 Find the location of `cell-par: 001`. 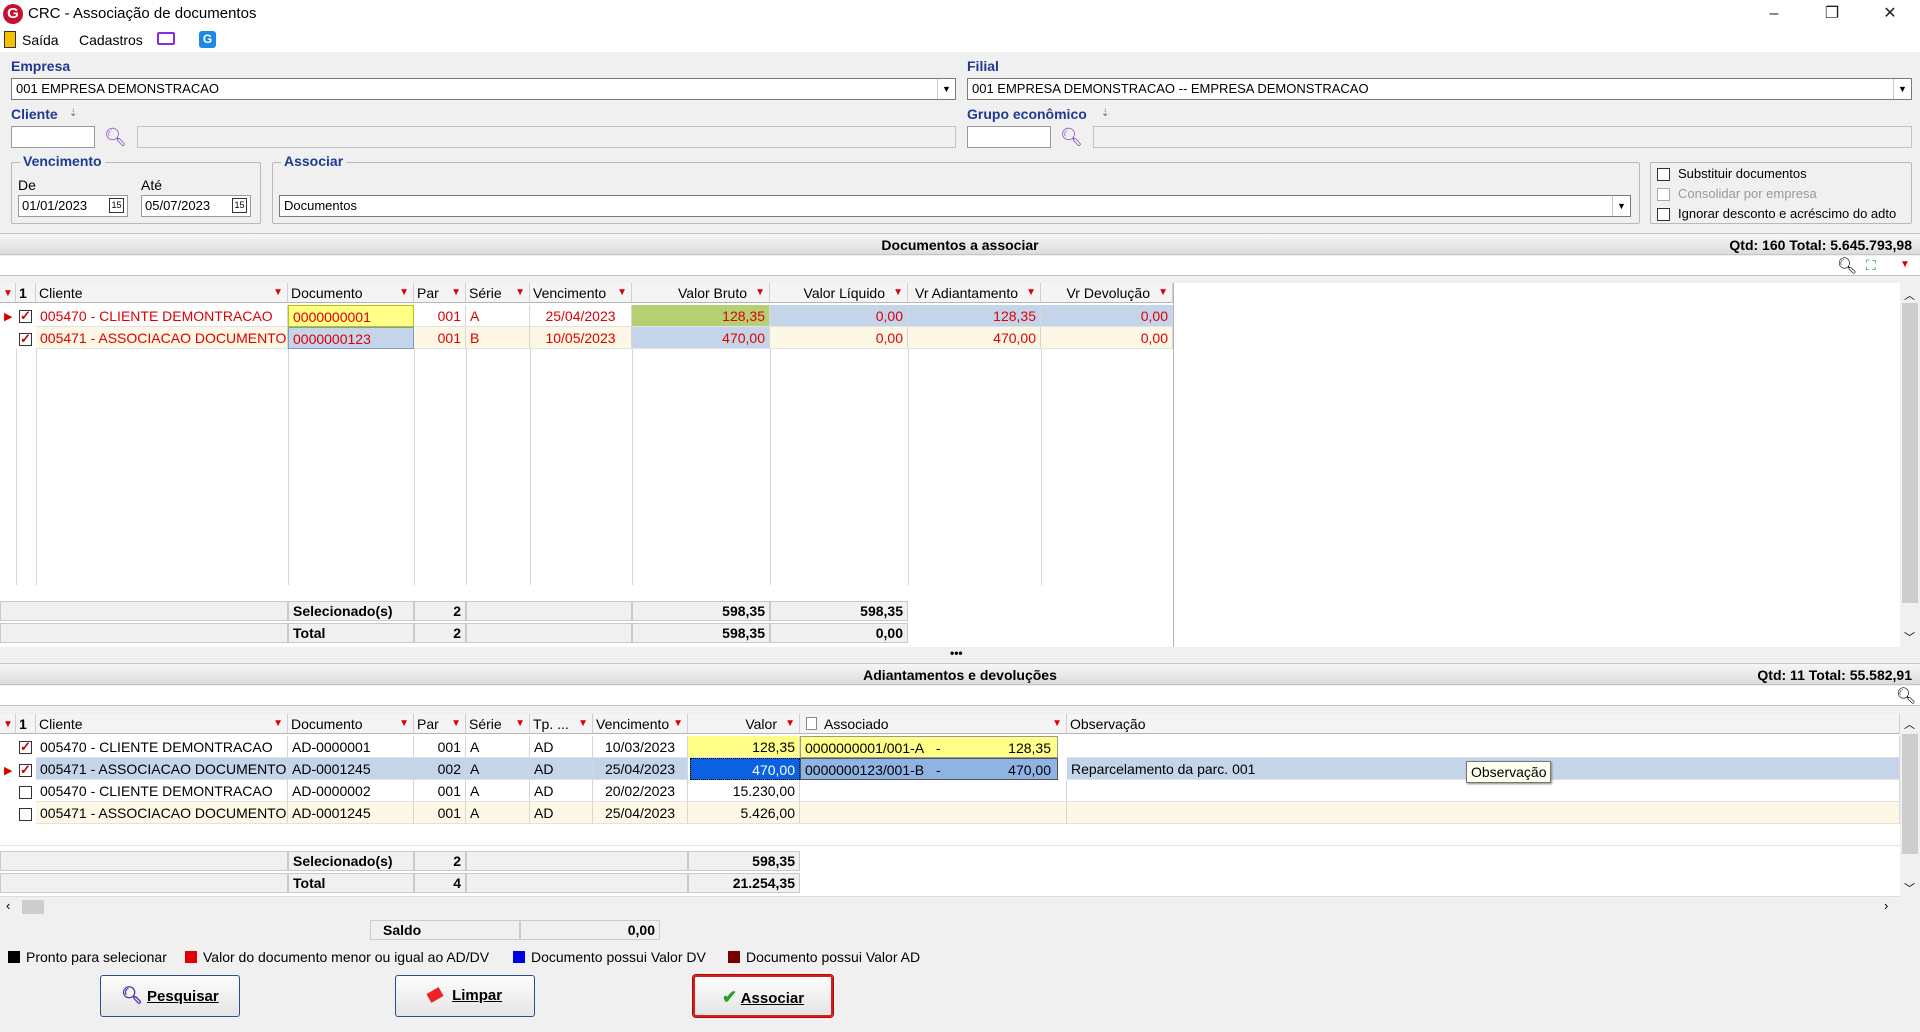

cell-par: 001 is located at coordinates (440, 791).